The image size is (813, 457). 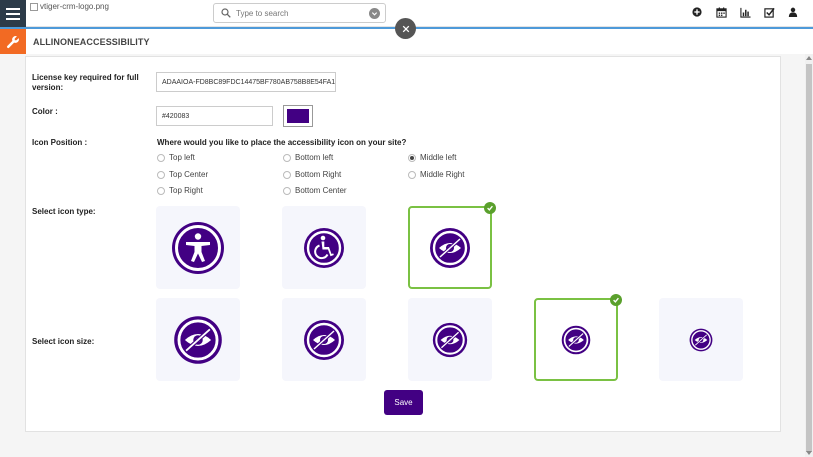 I want to click on radio-middle-right: Middle Right, so click(x=436, y=174).